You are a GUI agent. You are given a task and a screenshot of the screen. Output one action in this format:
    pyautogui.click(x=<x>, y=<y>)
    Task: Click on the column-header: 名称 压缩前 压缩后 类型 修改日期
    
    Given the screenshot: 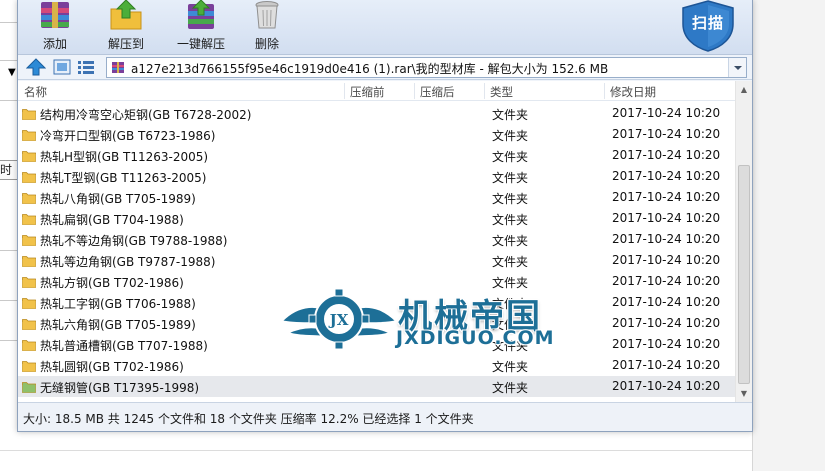 What is the action you would take?
    pyautogui.click(x=376, y=91)
    